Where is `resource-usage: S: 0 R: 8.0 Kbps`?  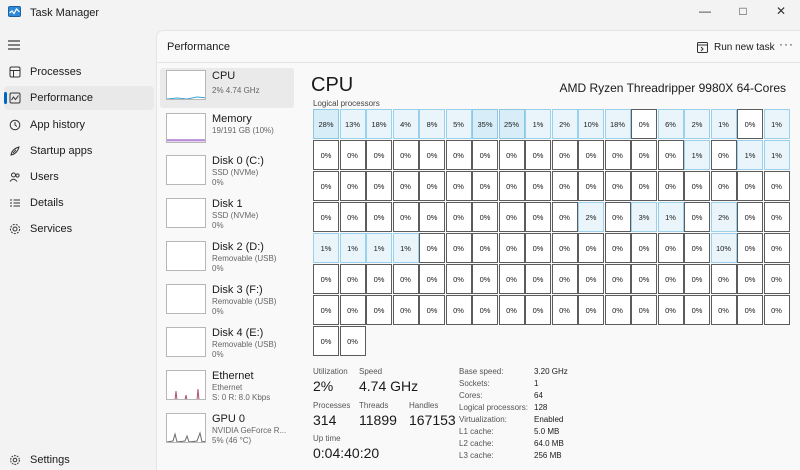 resource-usage: S: 0 R: 8.0 Kbps is located at coordinates (241, 397).